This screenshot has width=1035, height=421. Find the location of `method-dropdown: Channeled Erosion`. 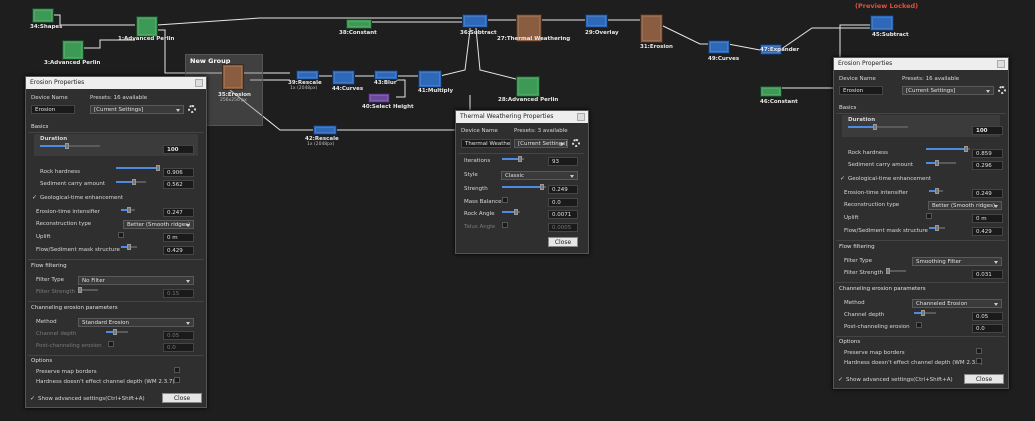

method-dropdown: Channeled Erosion is located at coordinates (957, 303).